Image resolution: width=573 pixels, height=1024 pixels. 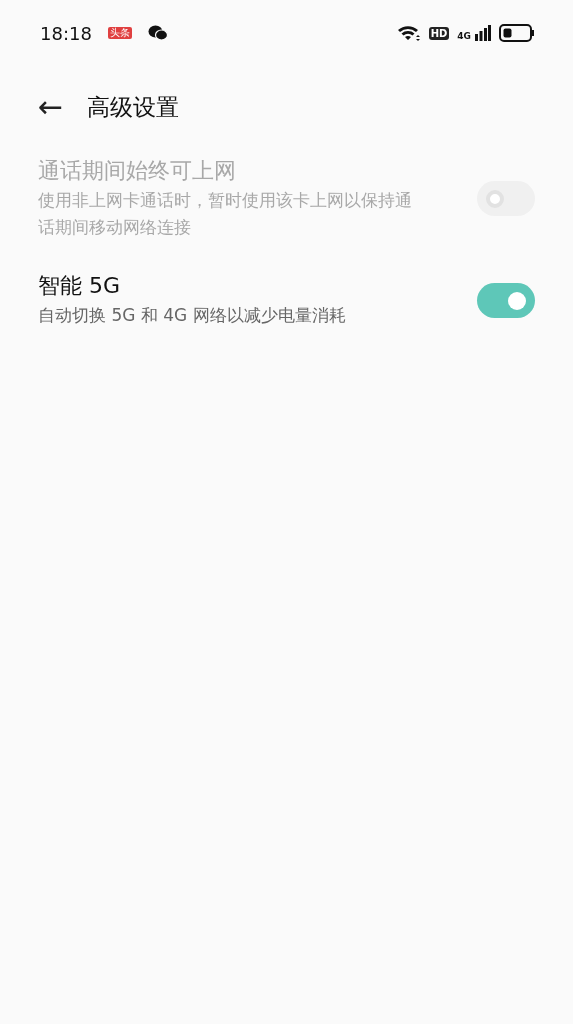 I want to click on back-button: ←, so click(x=51, y=107).